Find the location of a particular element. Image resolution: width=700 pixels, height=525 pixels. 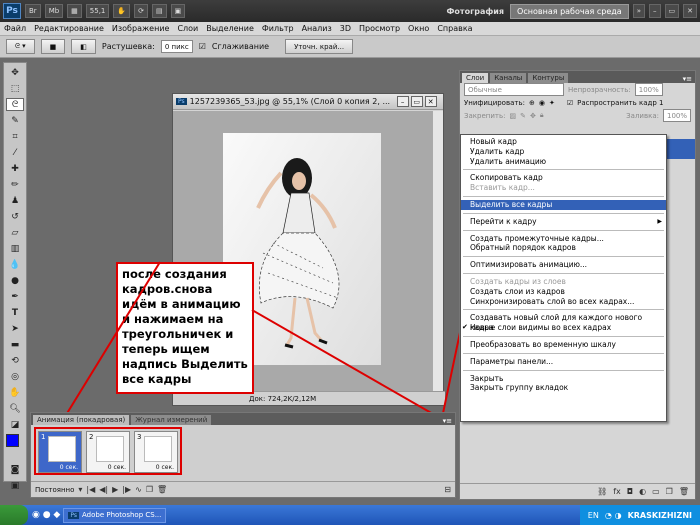

menu-item: Выделить все кадры is located at coordinates (563, 204).